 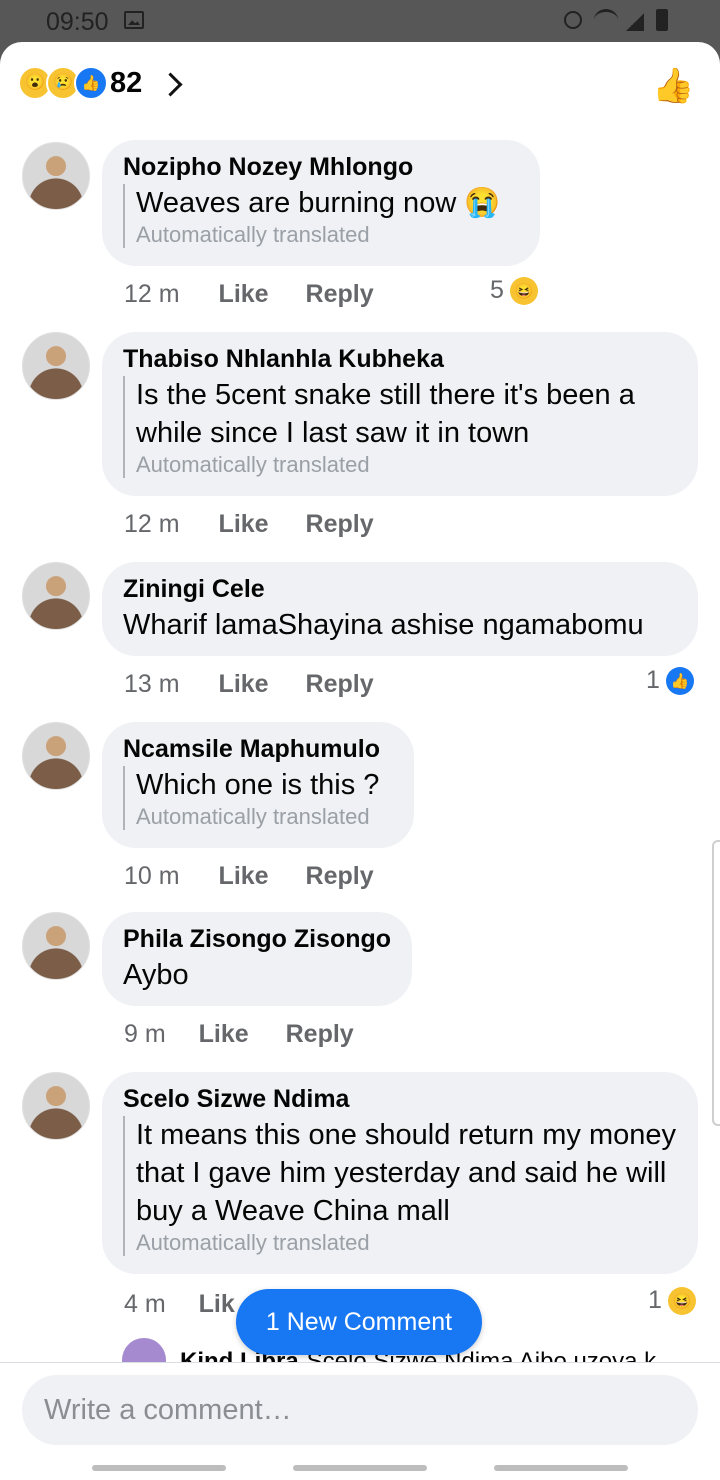 I want to click on nav-back-bar, so click(x=561, y=1468).